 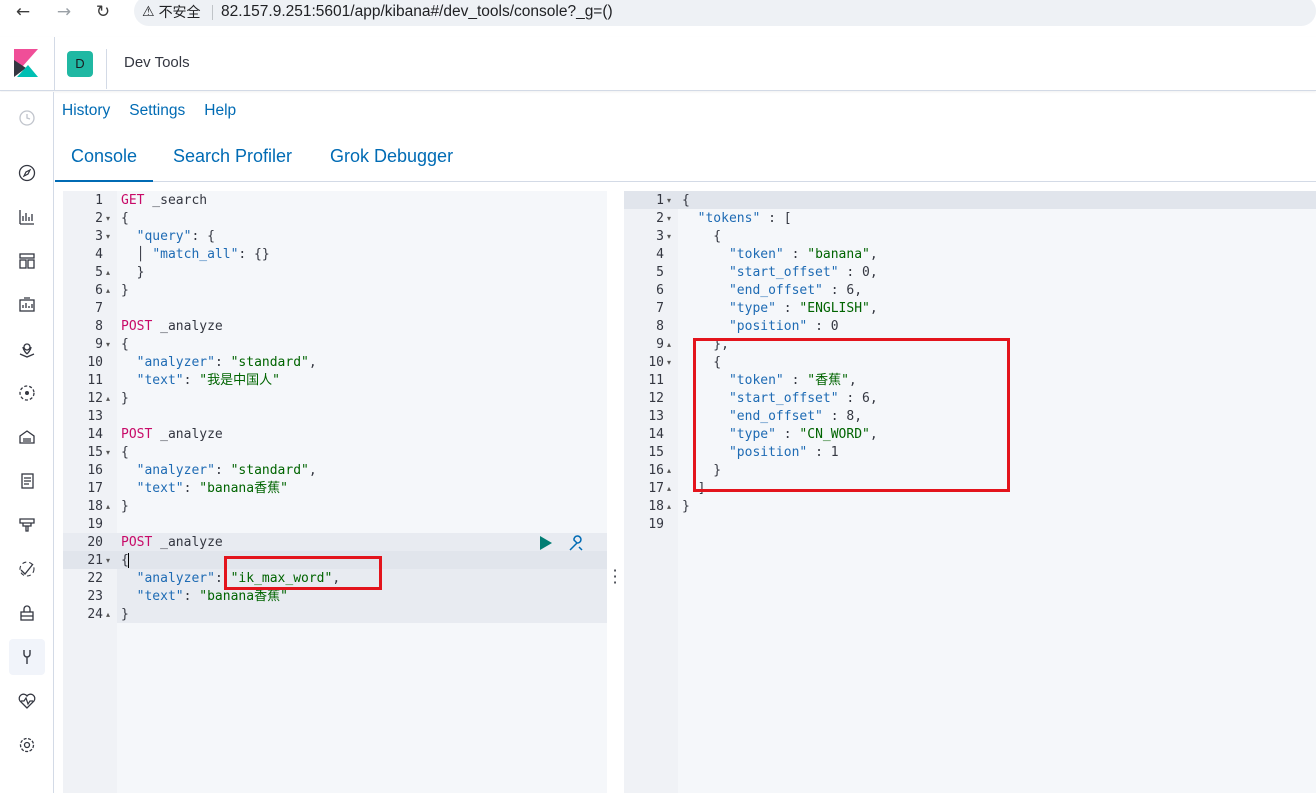 I want to click on tab-grok-debugger: Grok Debugger, so click(x=391, y=164).